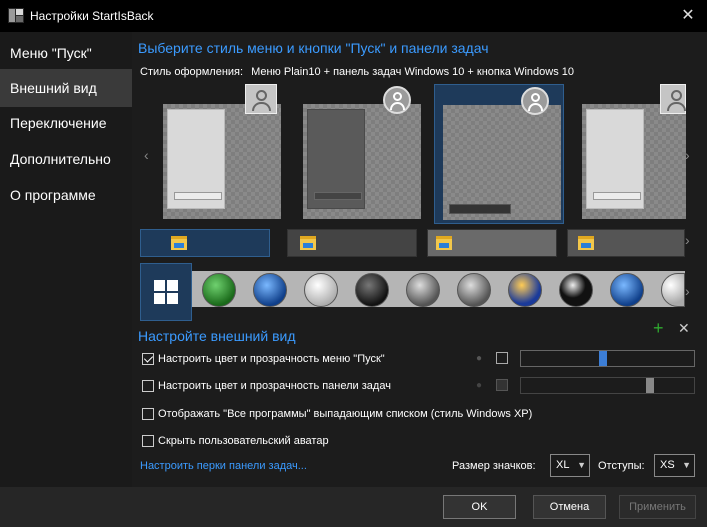  What do you see at coordinates (205, 243) in the screenshot?
I see `taskbar-style-option-selected` at bounding box center [205, 243].